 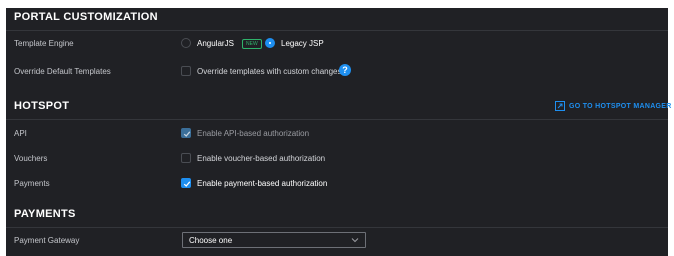 I want to click on chevron-down-icon, so click(x=355, y=240).